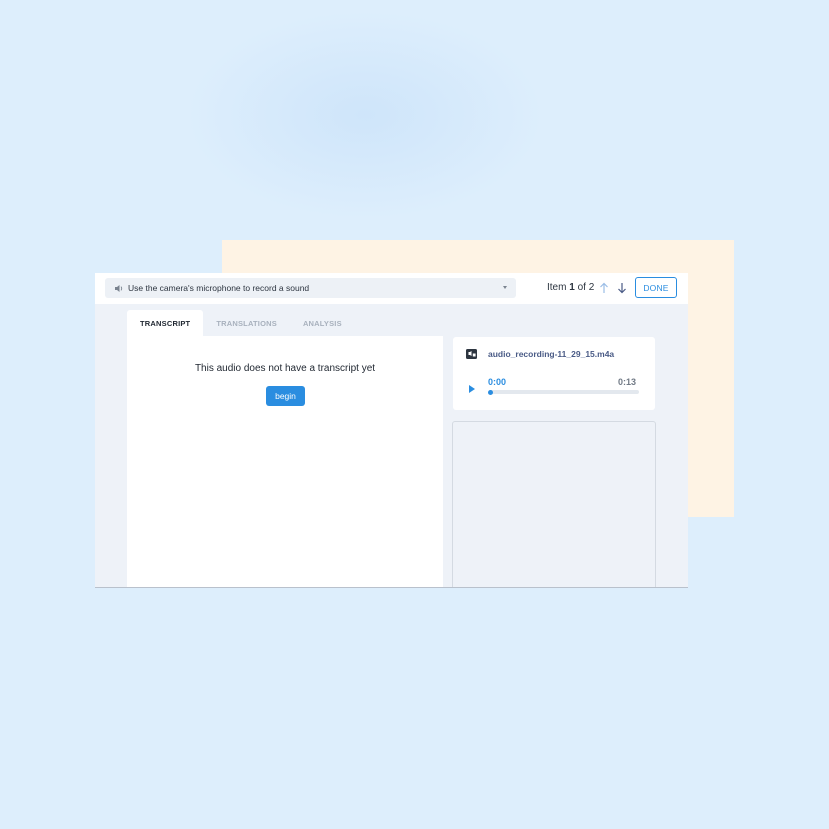 The width and height of the screenshot is (829, 829). Describe the element at coordinates (554, 373) in the screenshot. I see `audio-player-card: audio_recording-11_29_15.m4a 0:00 0:13` at that location.